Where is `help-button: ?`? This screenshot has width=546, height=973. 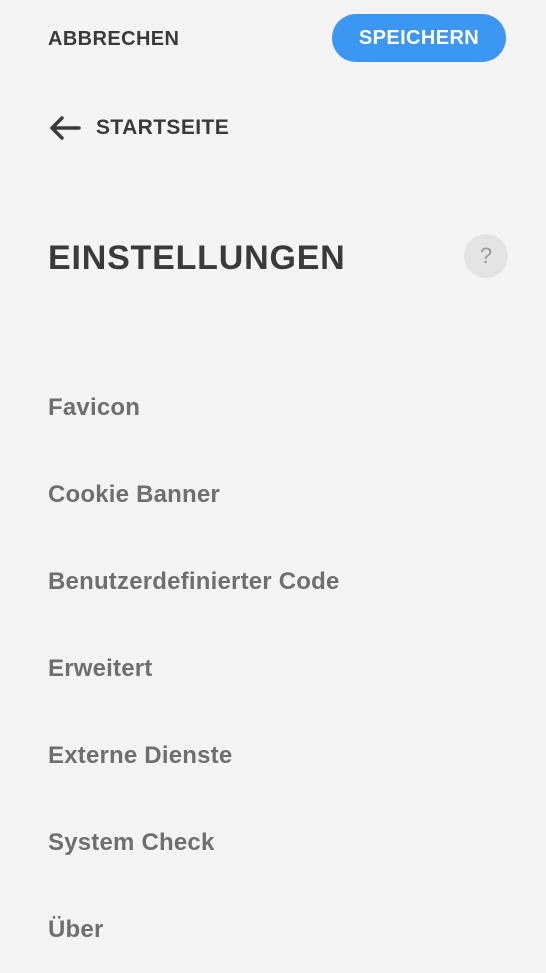 help-button: ? is located at coordinates (486, 256).